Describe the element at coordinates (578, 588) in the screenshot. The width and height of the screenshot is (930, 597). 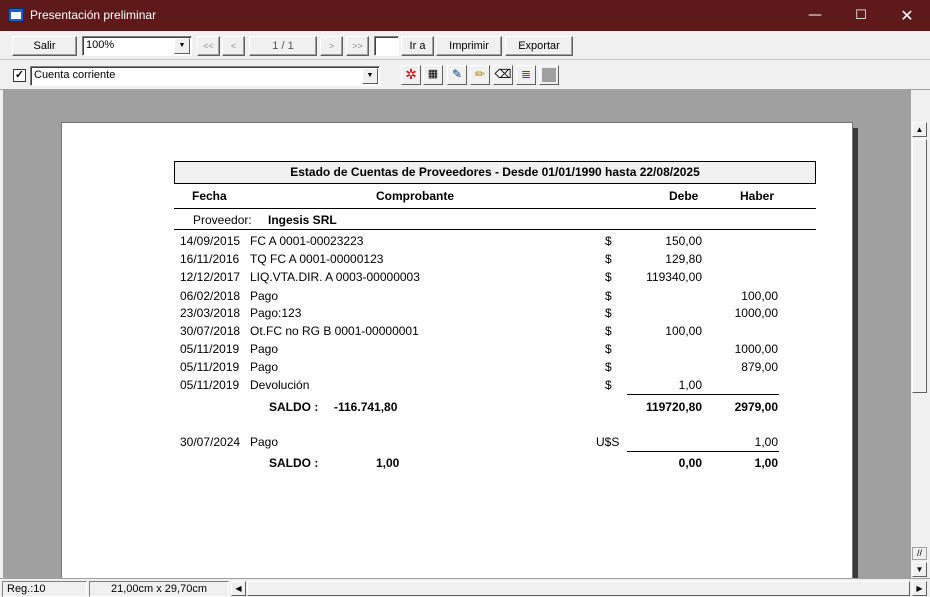
I see `horizontal-scroll-thumb` at that location.